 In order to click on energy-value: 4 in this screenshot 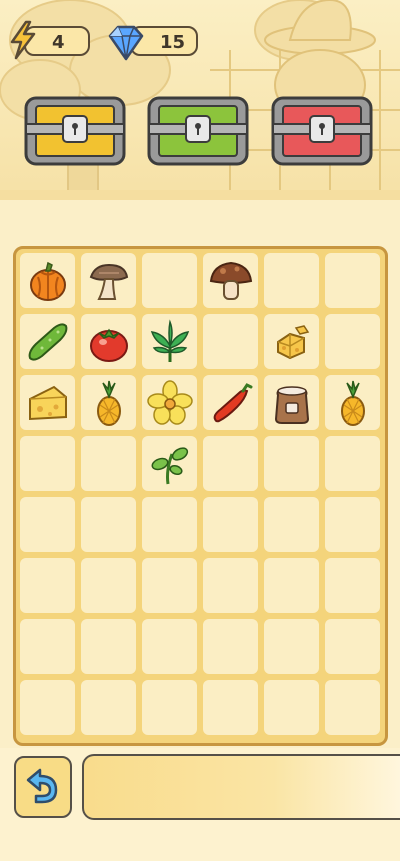, I will do `click(58, 42)`.